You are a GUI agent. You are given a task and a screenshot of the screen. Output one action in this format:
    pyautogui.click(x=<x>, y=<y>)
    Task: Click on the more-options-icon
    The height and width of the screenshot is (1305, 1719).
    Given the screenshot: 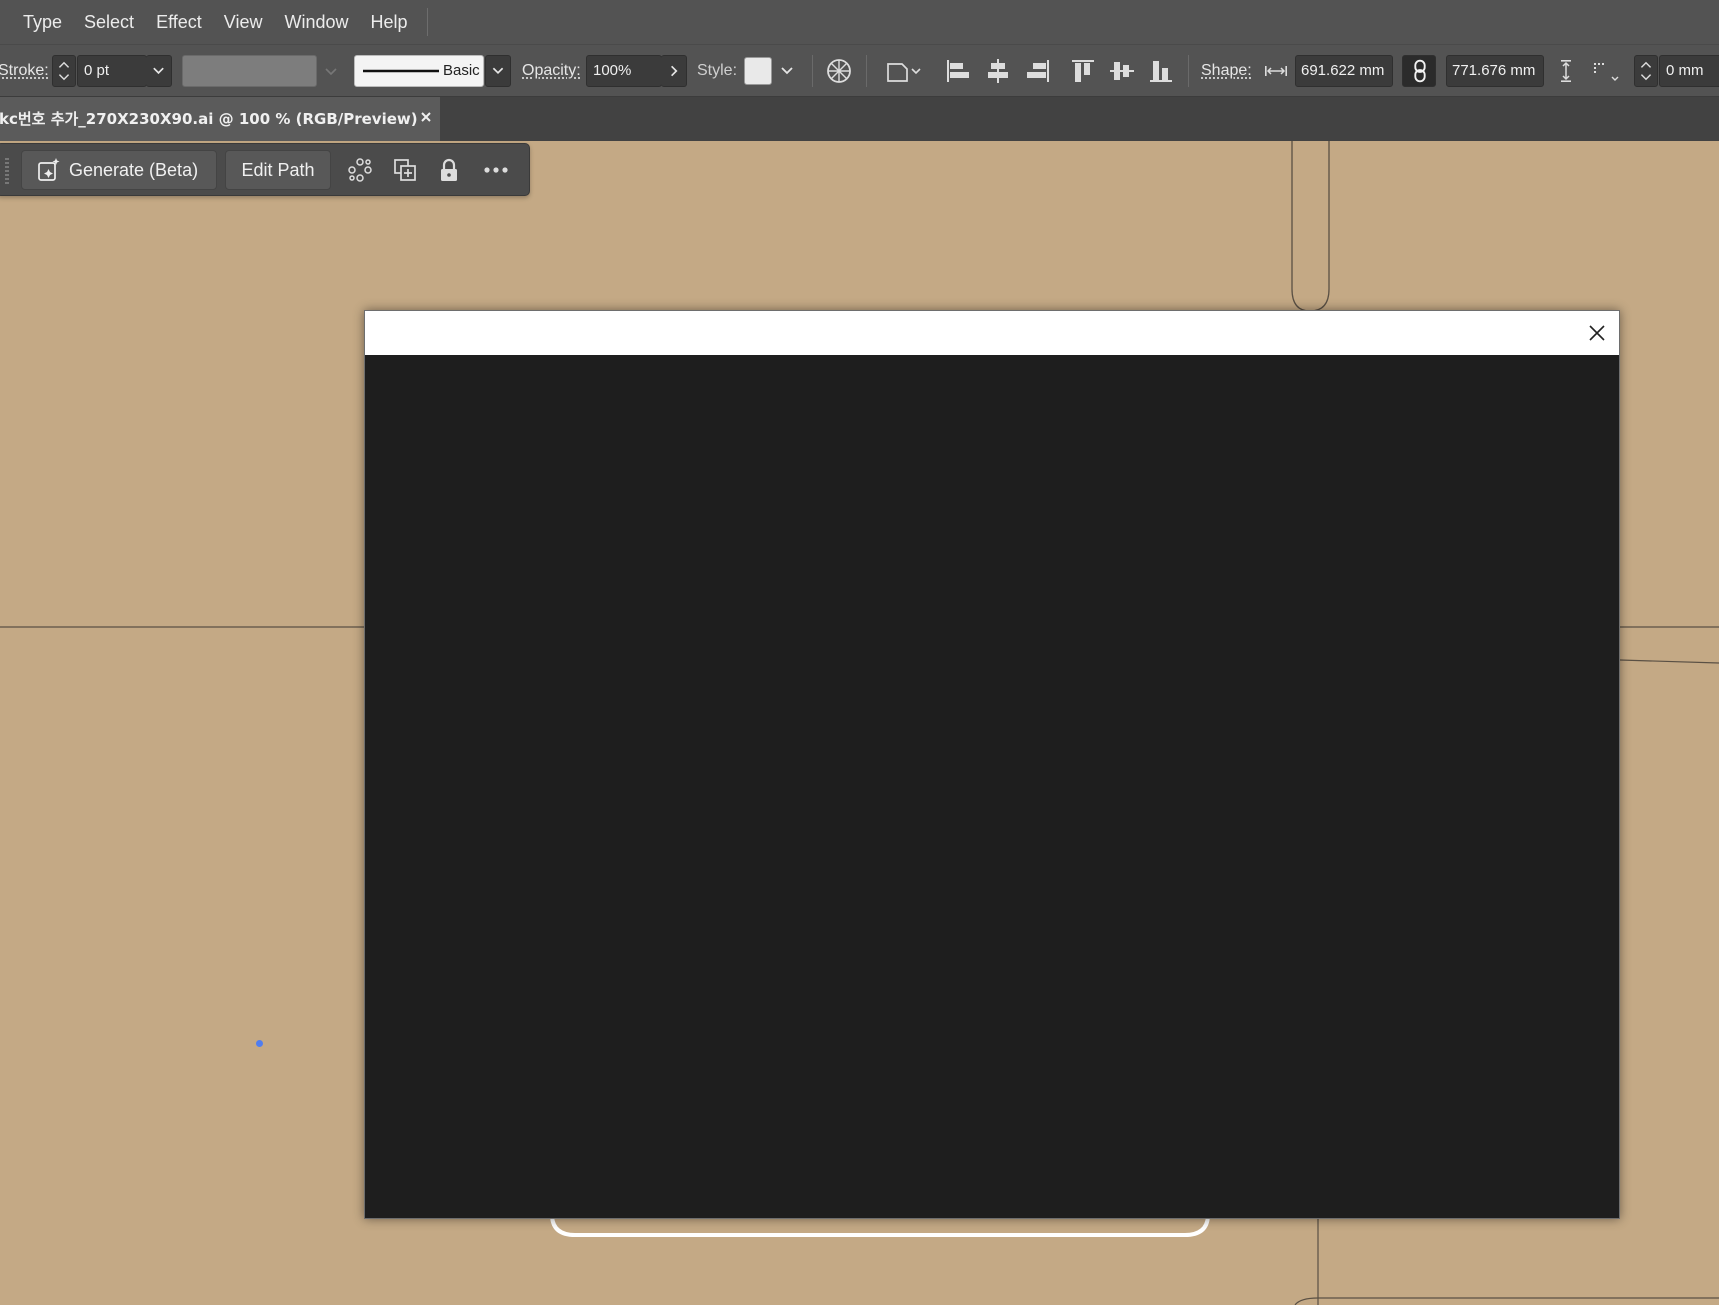 What is the action you would take?
    pyautogui.click(x=496, y=170)
    